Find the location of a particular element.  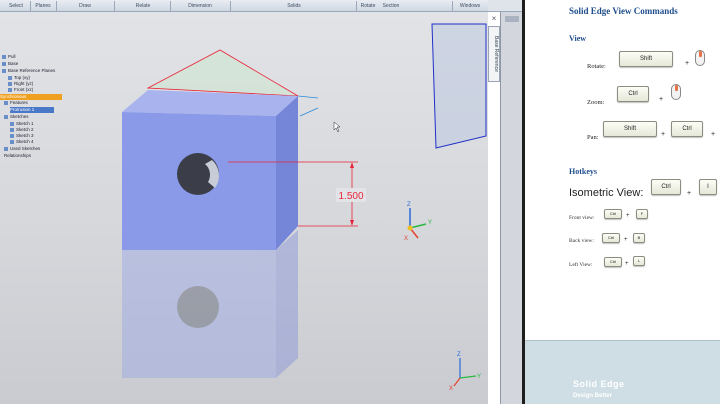

tree-item-protrusion: Protrusion 1 is located at coordinates (32, 110).